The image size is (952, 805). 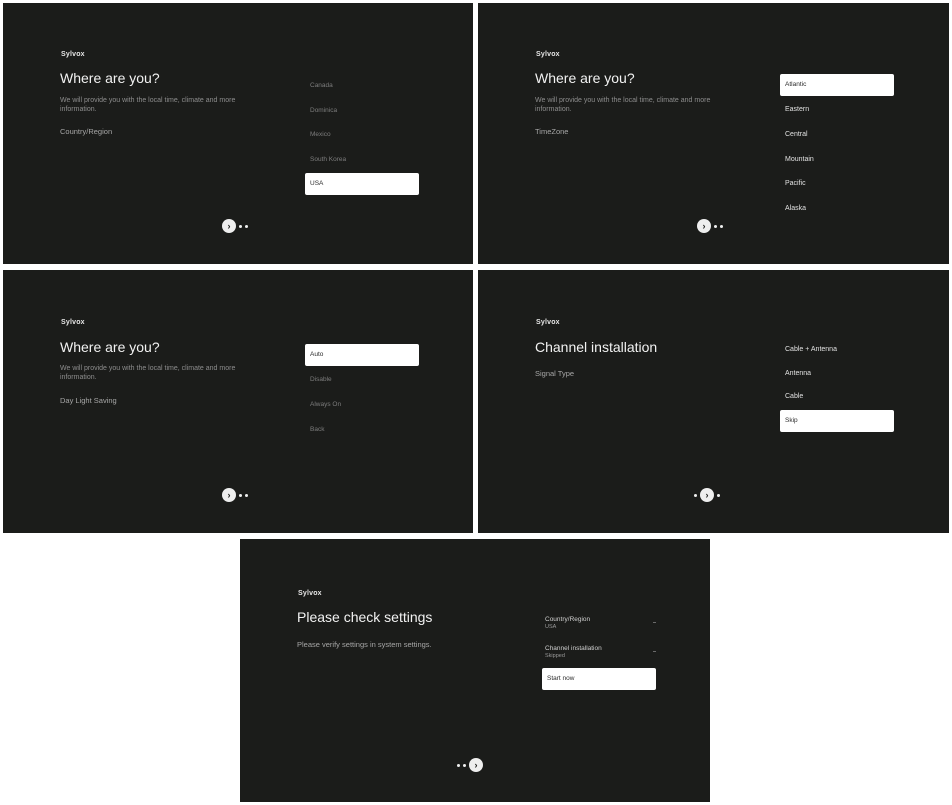 I want to click on option-always-on: Always On, so click(x=362, y=405).